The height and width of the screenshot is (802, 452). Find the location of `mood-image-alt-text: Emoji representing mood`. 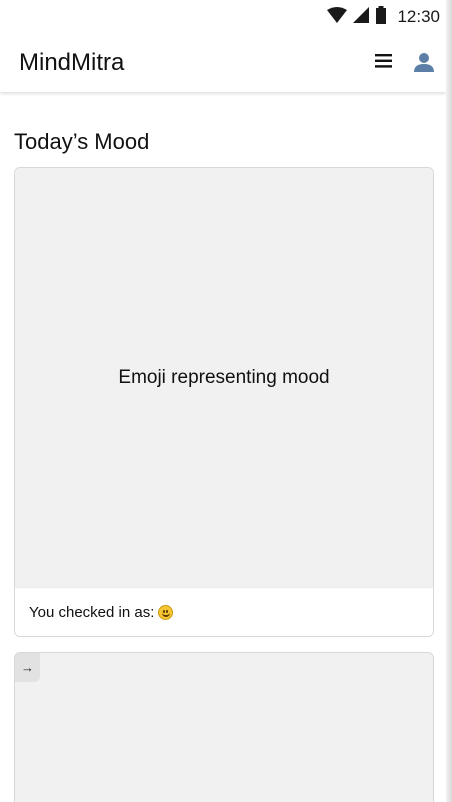

mood-image-alt-text: Emoji representing mood is located at coordinates (224, 377).